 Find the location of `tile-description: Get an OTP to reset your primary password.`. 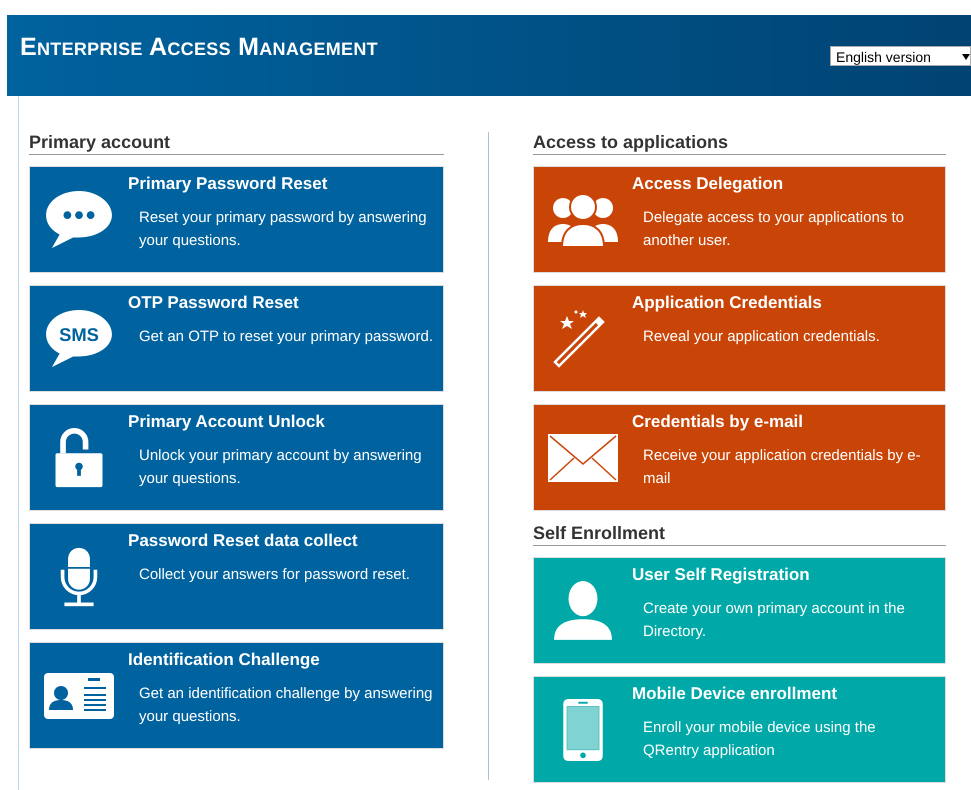

tile-description: Get an OTP to reset your primary password. is located at coordinates (286, 337).